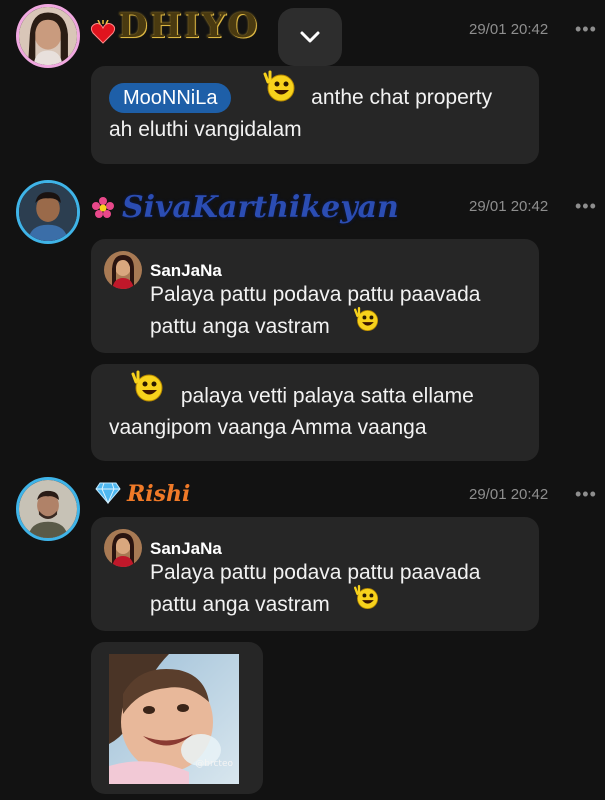 Image resolution: width=605 pixels, height=800 pixels. Describe the element at coordinates (402, 97) in the screenshot. I see `message-text: anthe chat property` at that location.